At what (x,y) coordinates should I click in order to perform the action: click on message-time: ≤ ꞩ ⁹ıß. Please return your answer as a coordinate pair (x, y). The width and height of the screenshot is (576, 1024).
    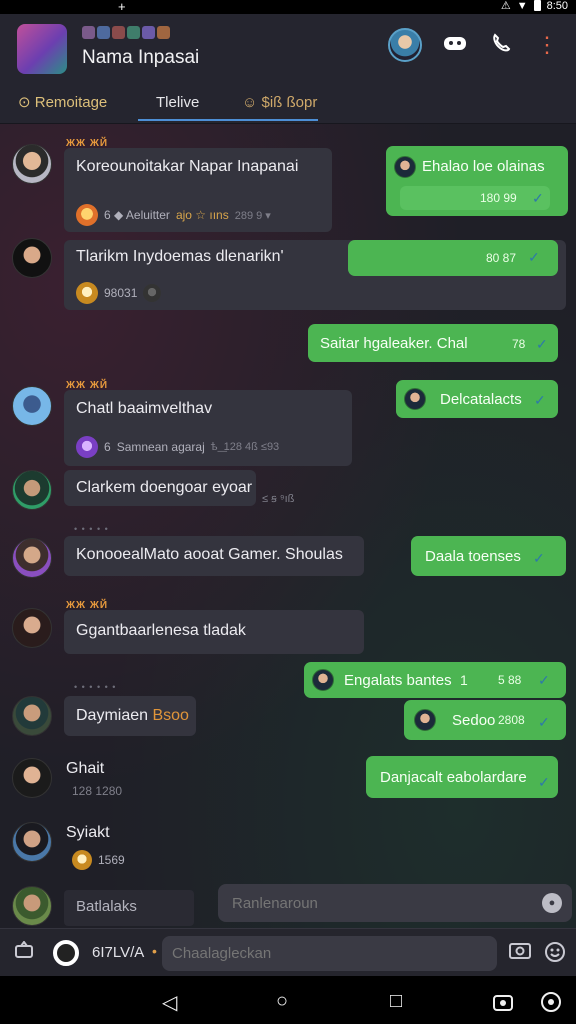
    Looking at the image, I should click on (278, 499).